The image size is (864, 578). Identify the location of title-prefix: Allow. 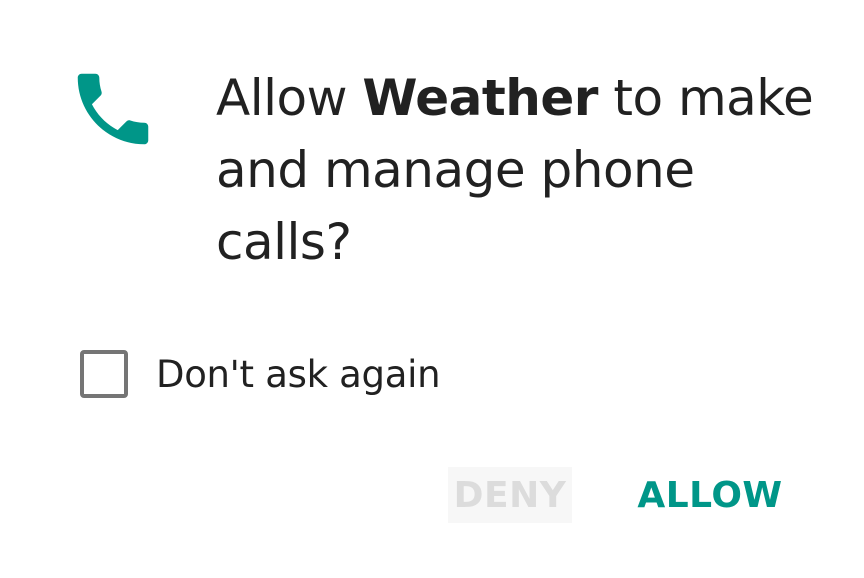
(289, 98).